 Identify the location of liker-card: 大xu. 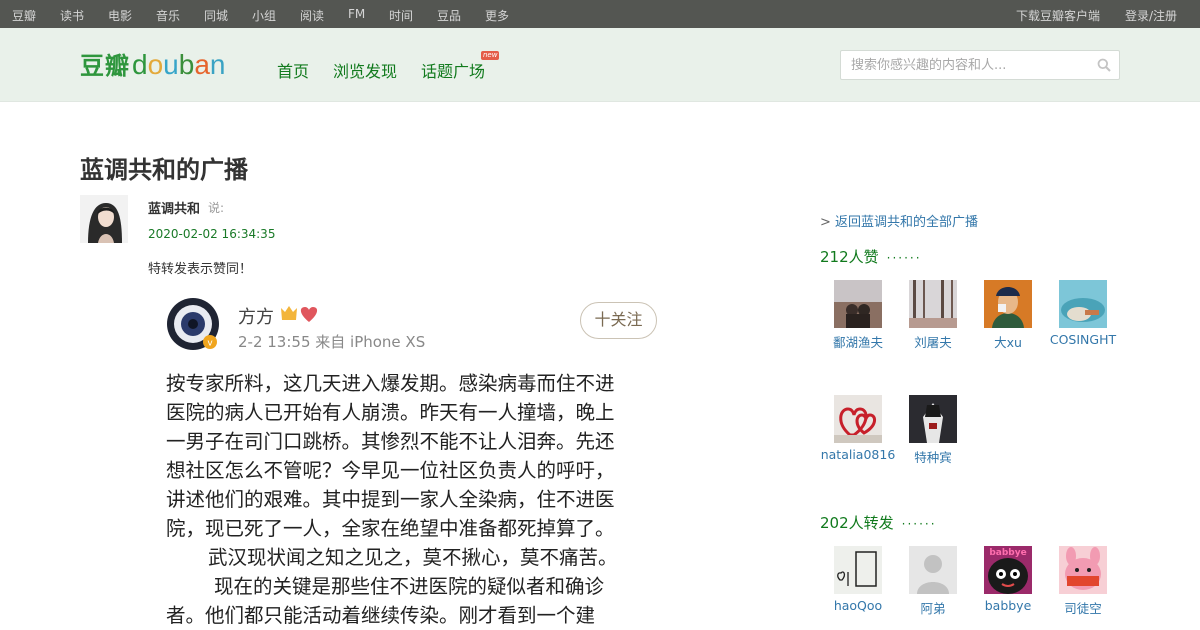
(1008, 315).